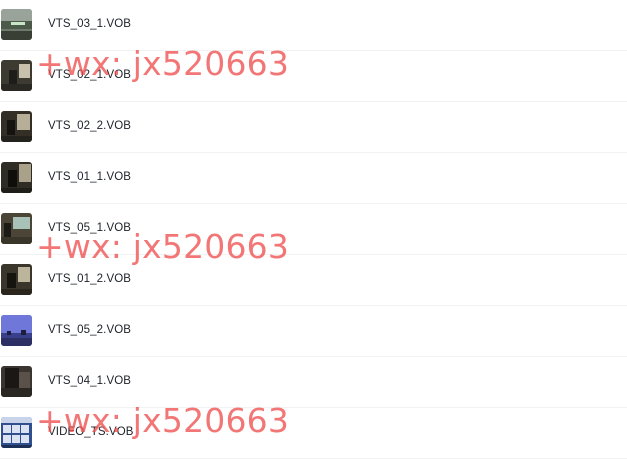  Describe the element at coordinates (91, 432) in the screenshot. I see `file-name: VIDEO_TS.VOB` at that location.